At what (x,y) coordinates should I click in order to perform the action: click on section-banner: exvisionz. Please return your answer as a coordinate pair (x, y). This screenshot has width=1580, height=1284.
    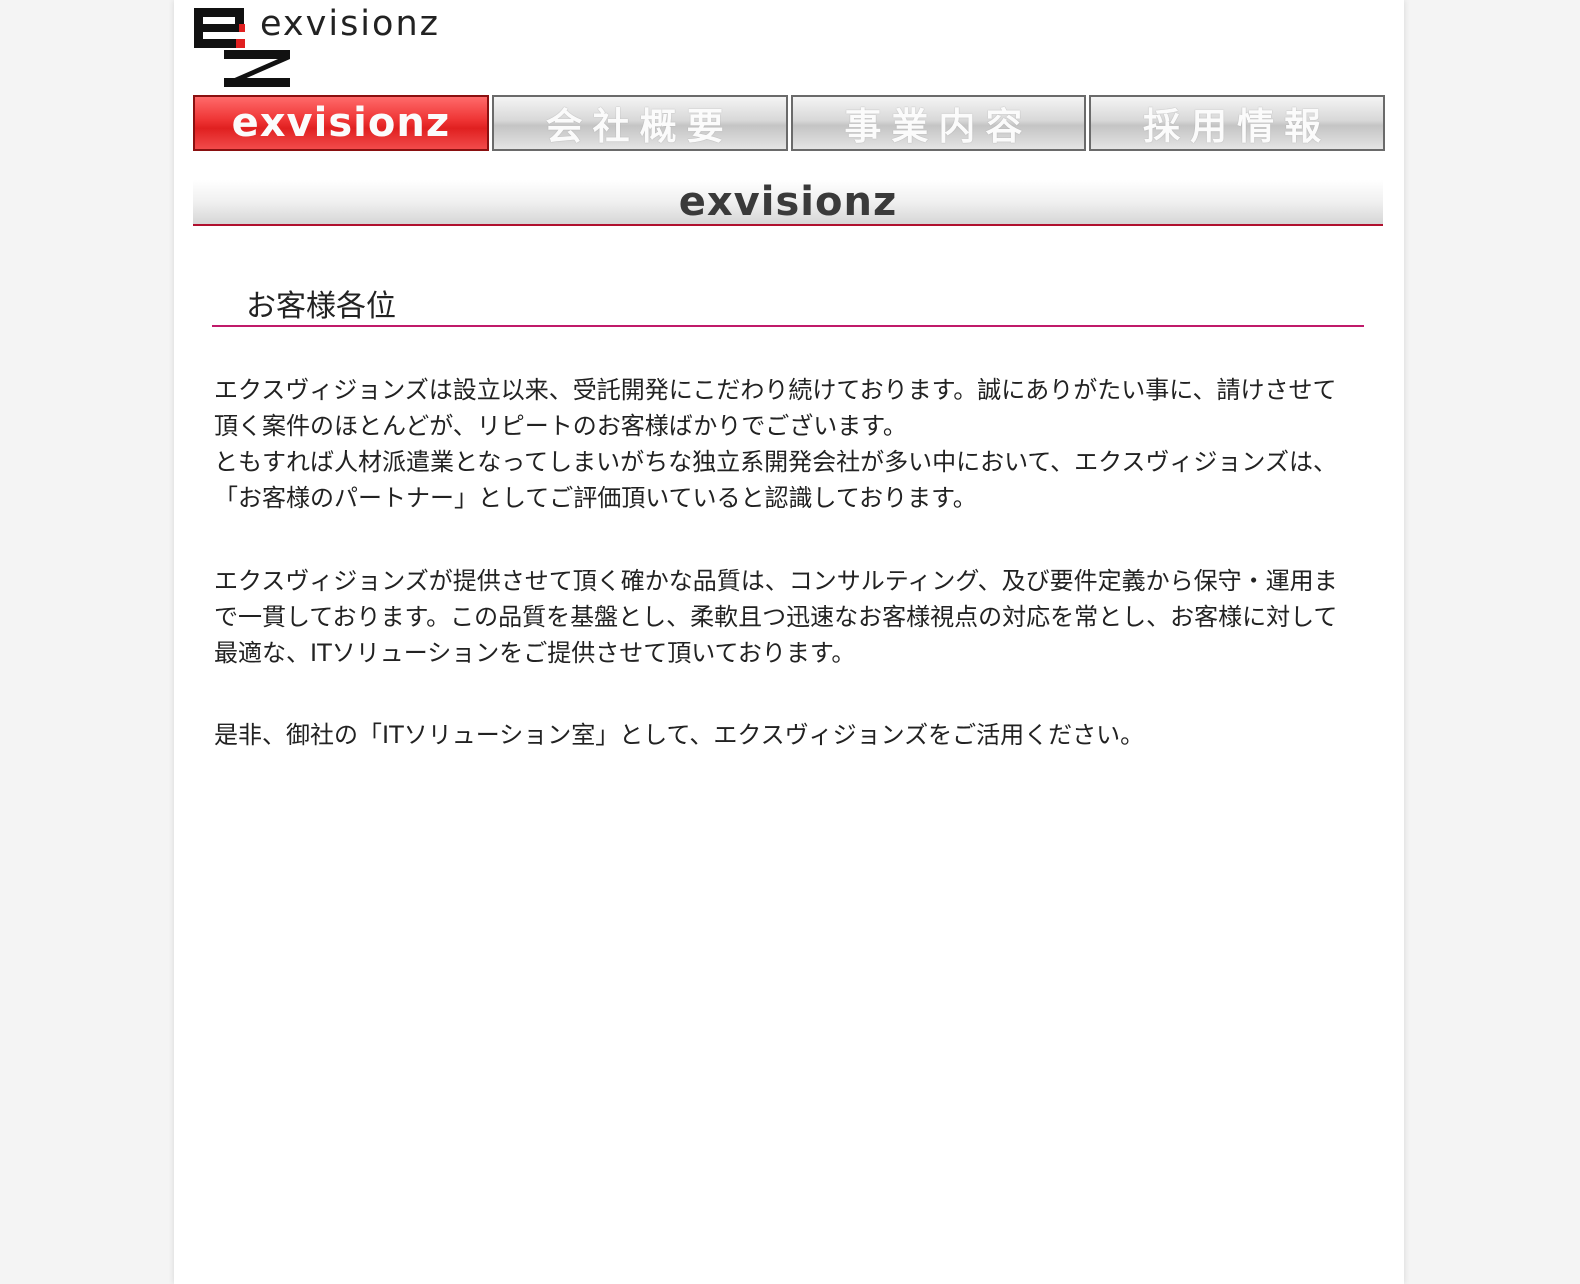
    Looking at the image, I should click on (788, 203).